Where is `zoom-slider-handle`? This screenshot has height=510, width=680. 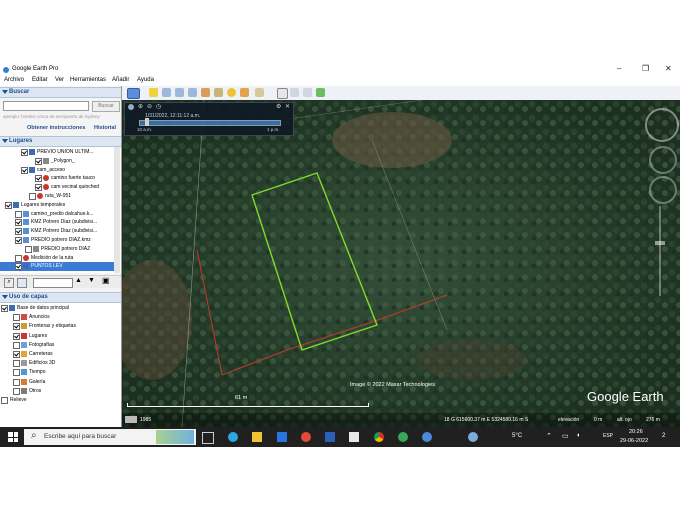 zoom-slider-handle is located at coordinates (660, 243).